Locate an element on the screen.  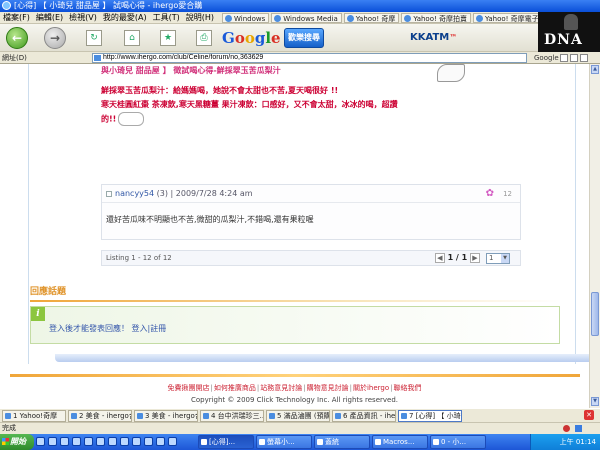
menu-tools: 工具(T) is located at coordinates (166, 17).